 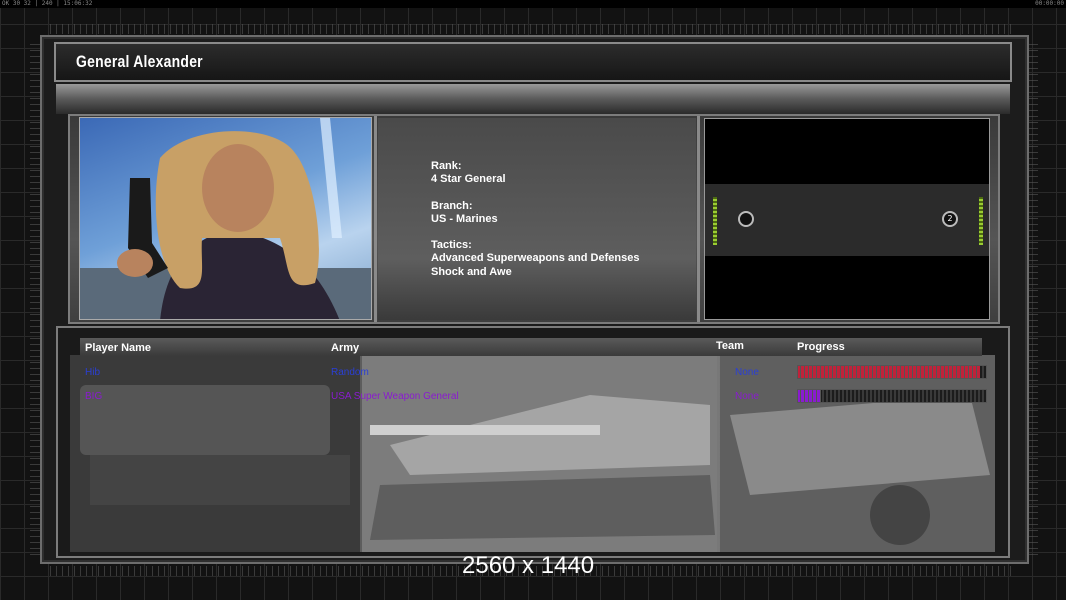 I want to click on rank-label: Rank:, so click(x=446, y=166).